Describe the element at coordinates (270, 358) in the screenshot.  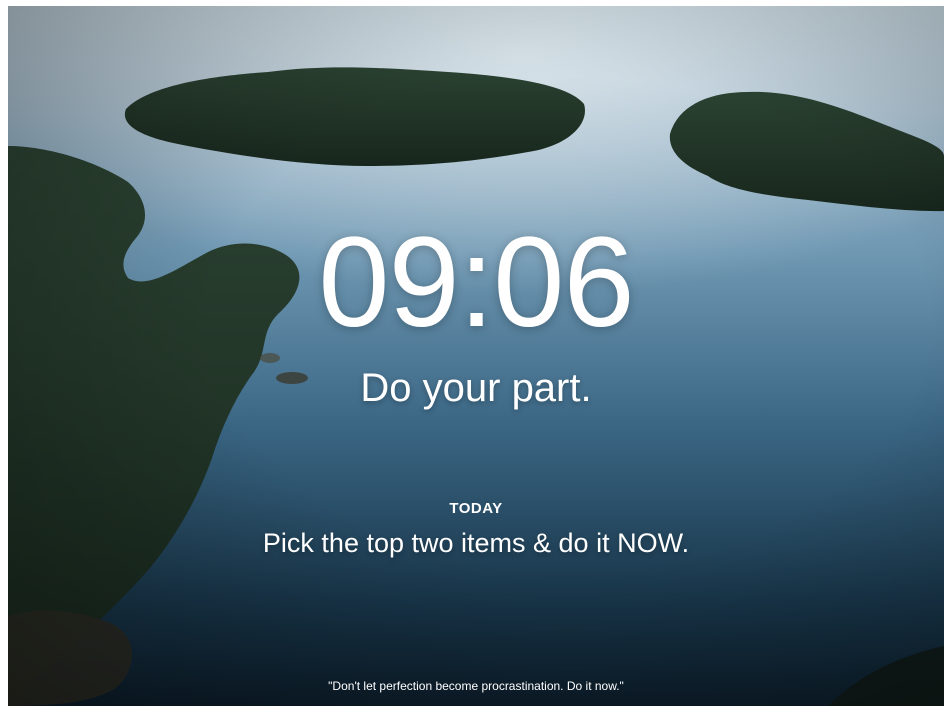
I see `rock` at that location.